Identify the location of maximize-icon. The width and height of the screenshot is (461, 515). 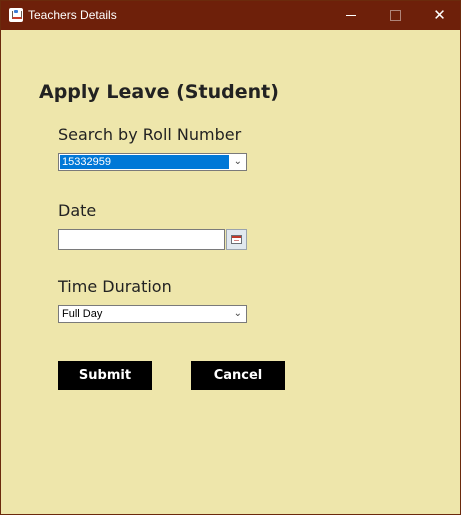
(395, 15).